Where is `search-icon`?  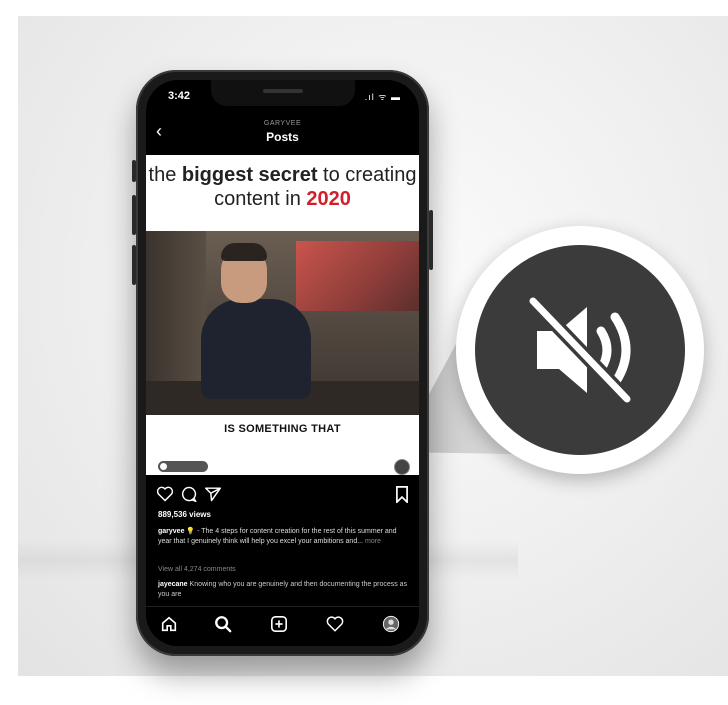 search-icon is located at coordinates (223, 624).